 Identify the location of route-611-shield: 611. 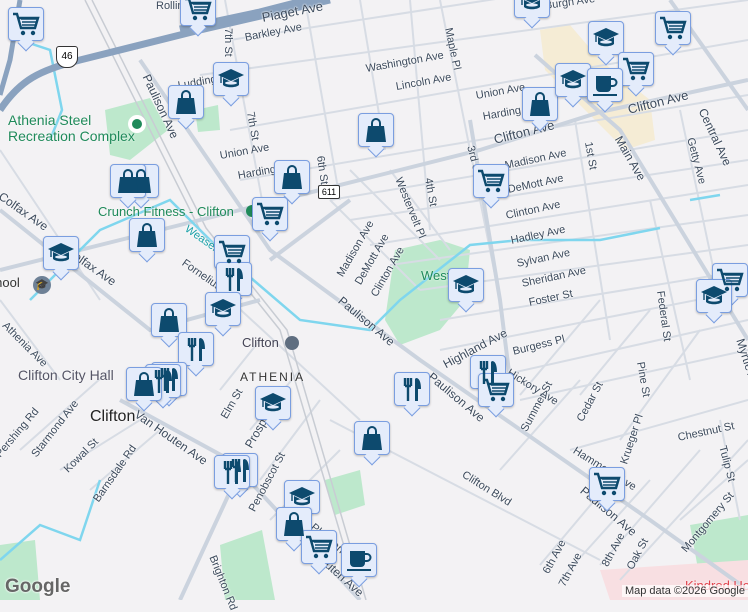
(329, 192).